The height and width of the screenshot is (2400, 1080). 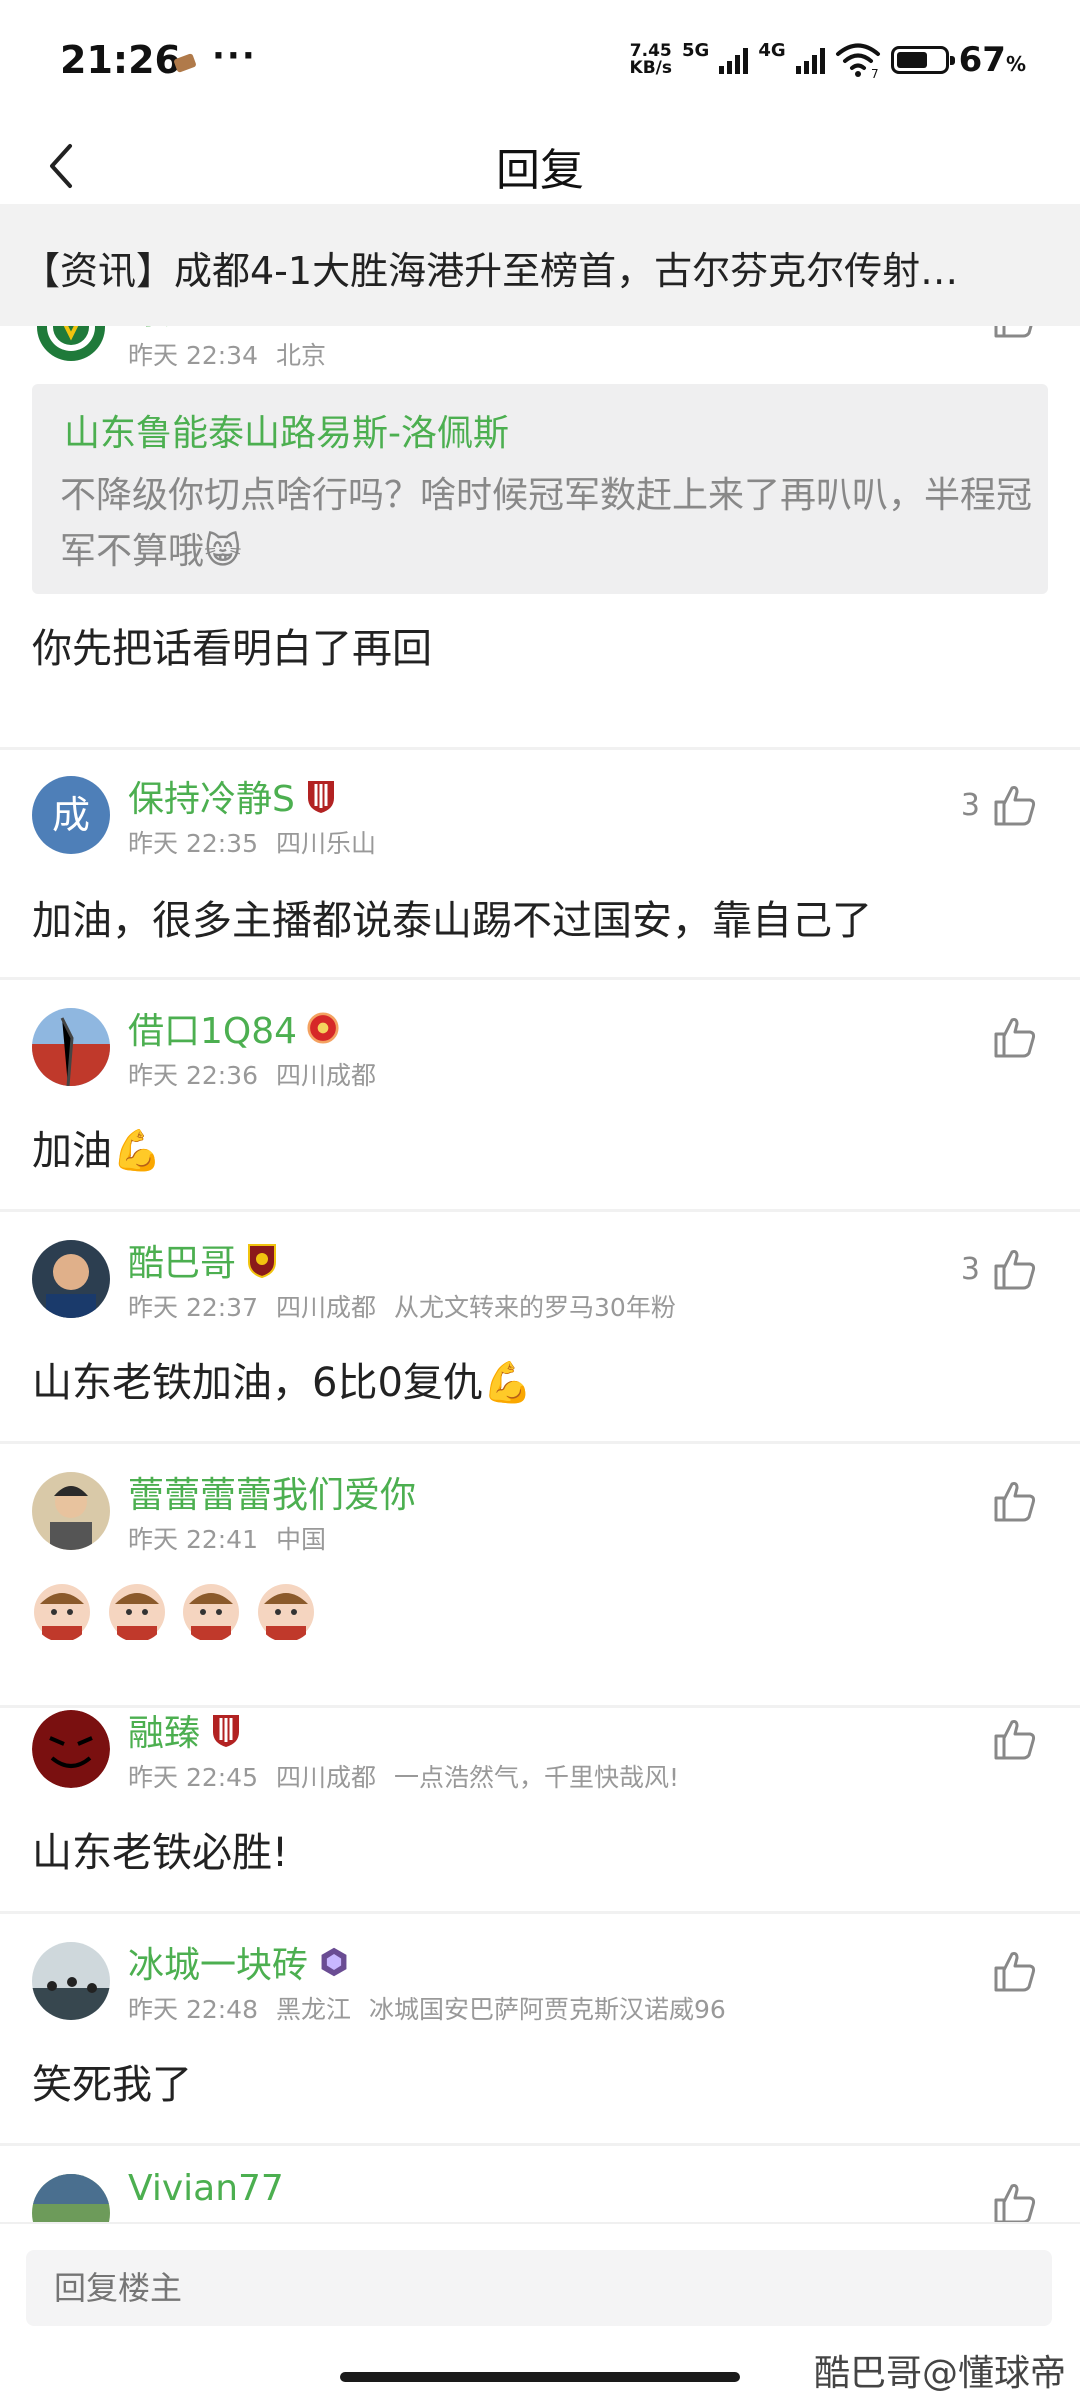 I want to click on more-notifications-icon: ···, so click(x=234, y=56).